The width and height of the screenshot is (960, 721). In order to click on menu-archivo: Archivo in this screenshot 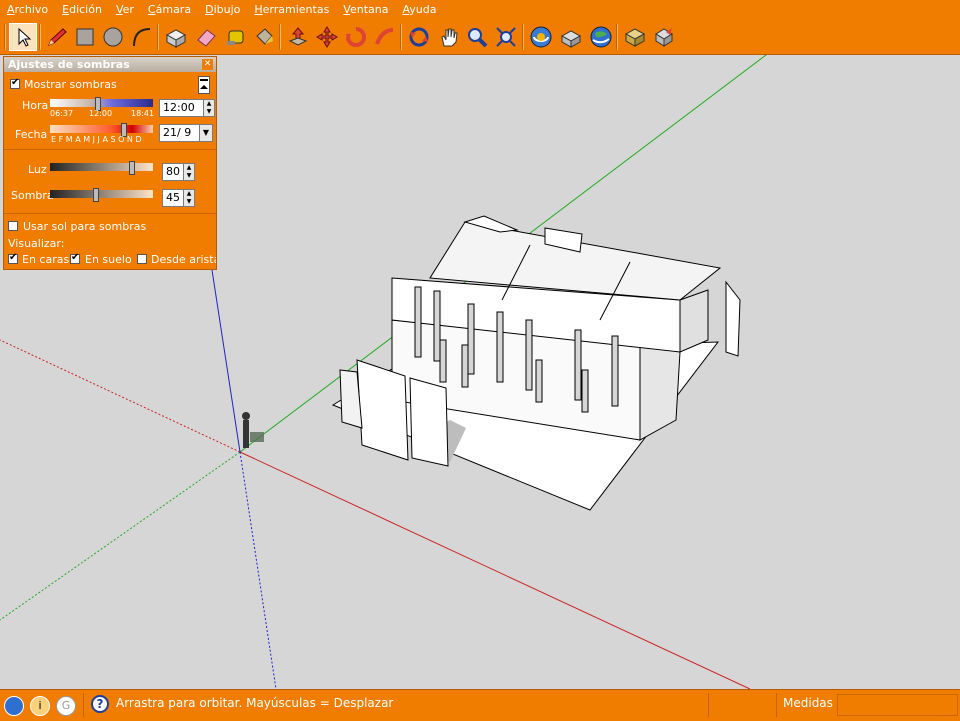, I will do `click(27, 10)`.